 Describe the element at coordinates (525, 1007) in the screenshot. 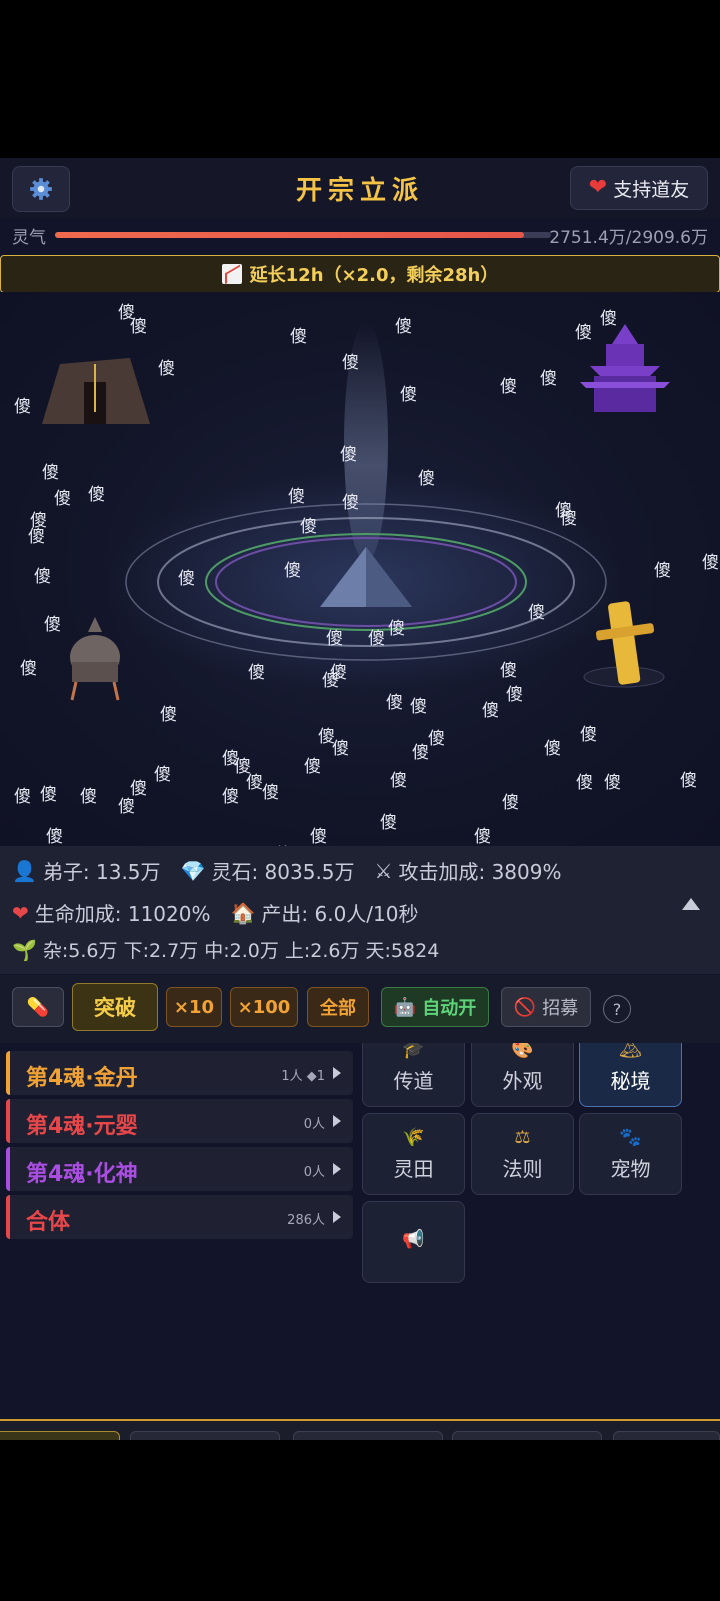

I see `prohibited-icon: 🚫` at that location.